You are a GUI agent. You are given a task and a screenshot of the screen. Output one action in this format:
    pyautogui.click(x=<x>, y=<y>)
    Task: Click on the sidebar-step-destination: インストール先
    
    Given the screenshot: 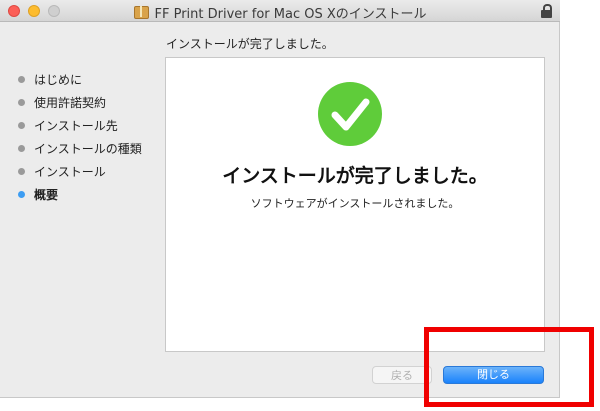 What is the action you would take?
    pyautogui.click(x=88, y=127)
    